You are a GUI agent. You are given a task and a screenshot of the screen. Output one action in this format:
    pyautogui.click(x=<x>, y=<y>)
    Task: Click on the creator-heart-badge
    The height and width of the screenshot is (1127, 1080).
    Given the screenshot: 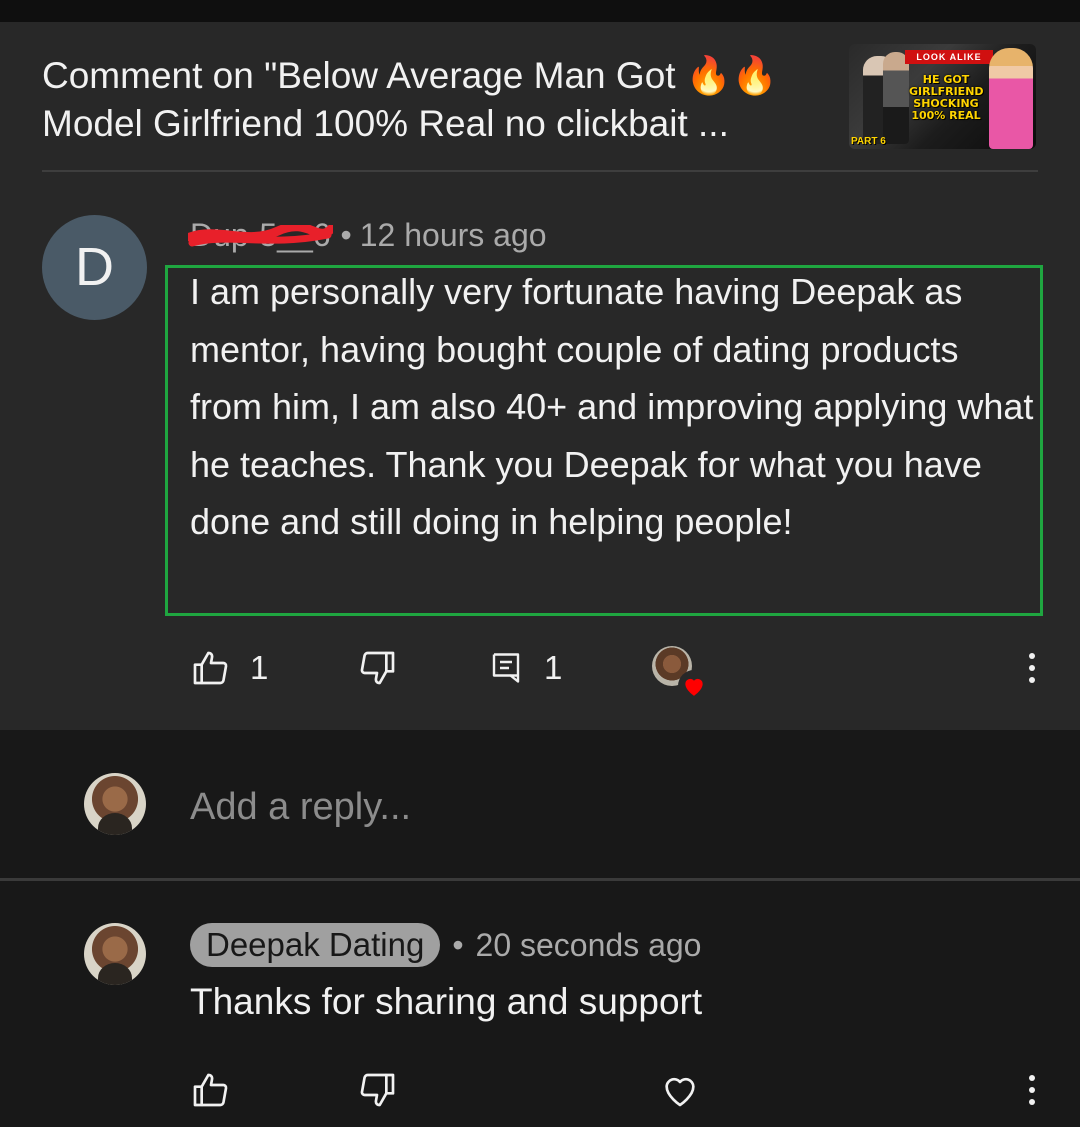 What is the action you would take?
    pyautogui.click(x=682, y=674)
    